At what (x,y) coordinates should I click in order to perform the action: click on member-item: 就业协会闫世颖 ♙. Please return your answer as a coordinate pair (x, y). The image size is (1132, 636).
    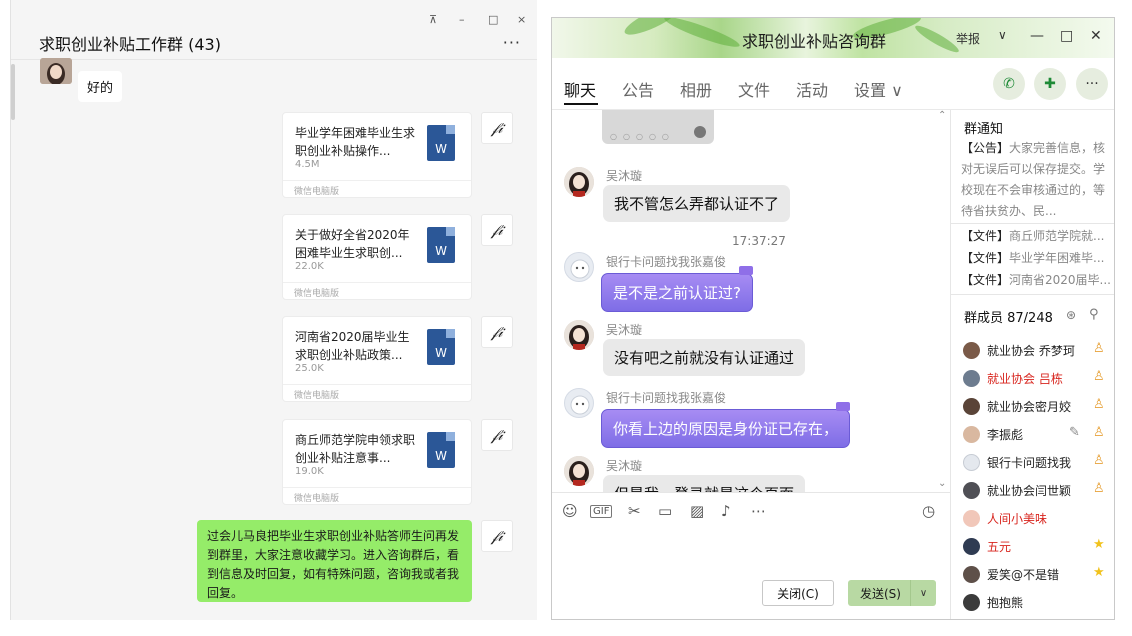
    Looking at the image, I should click on (1038, 491).